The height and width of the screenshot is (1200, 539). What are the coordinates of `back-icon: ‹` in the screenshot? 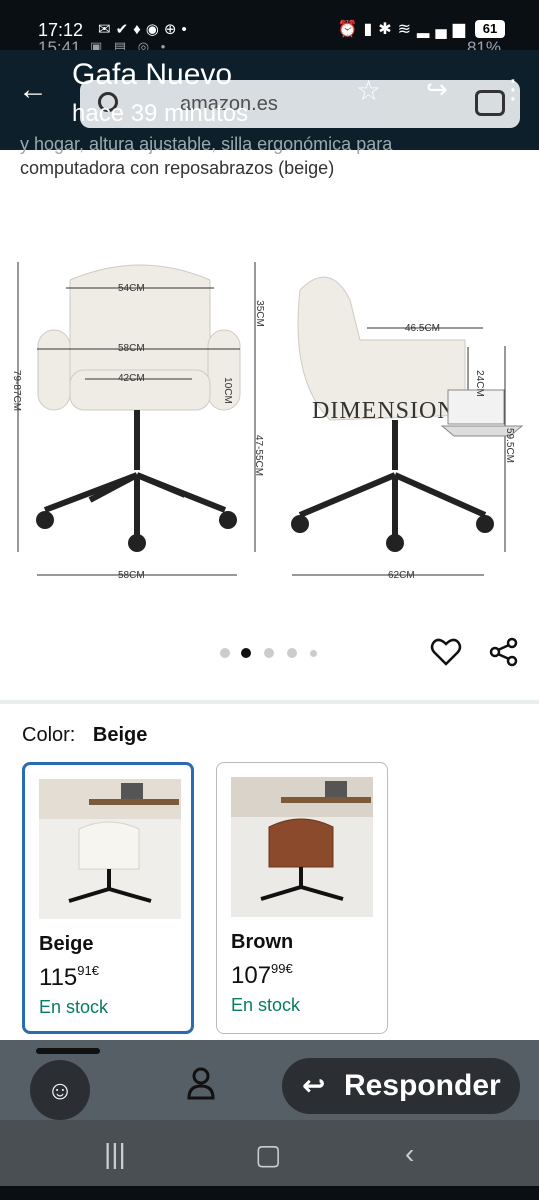 It's located at (409, 1154).